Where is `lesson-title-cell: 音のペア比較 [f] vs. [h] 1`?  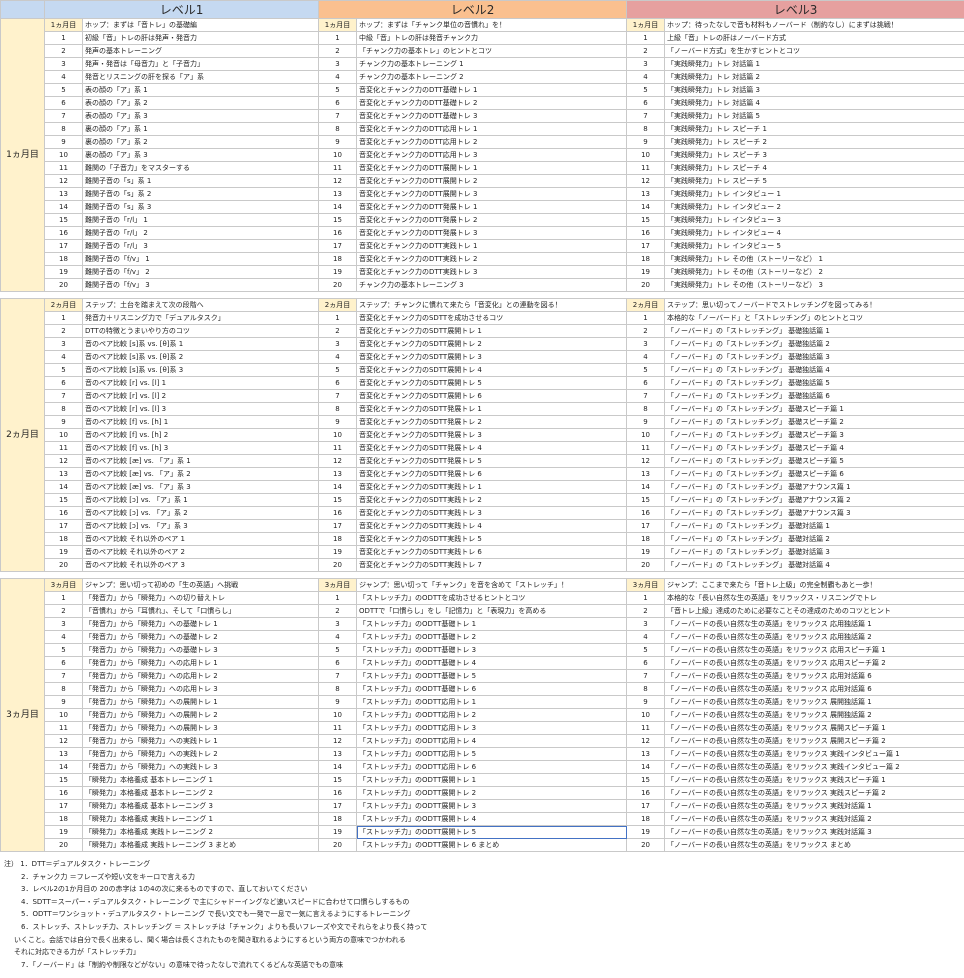 lesson-title-cell: 音のペア比較 [f] vs. [h] 1 is located at coordinates (200, 422).